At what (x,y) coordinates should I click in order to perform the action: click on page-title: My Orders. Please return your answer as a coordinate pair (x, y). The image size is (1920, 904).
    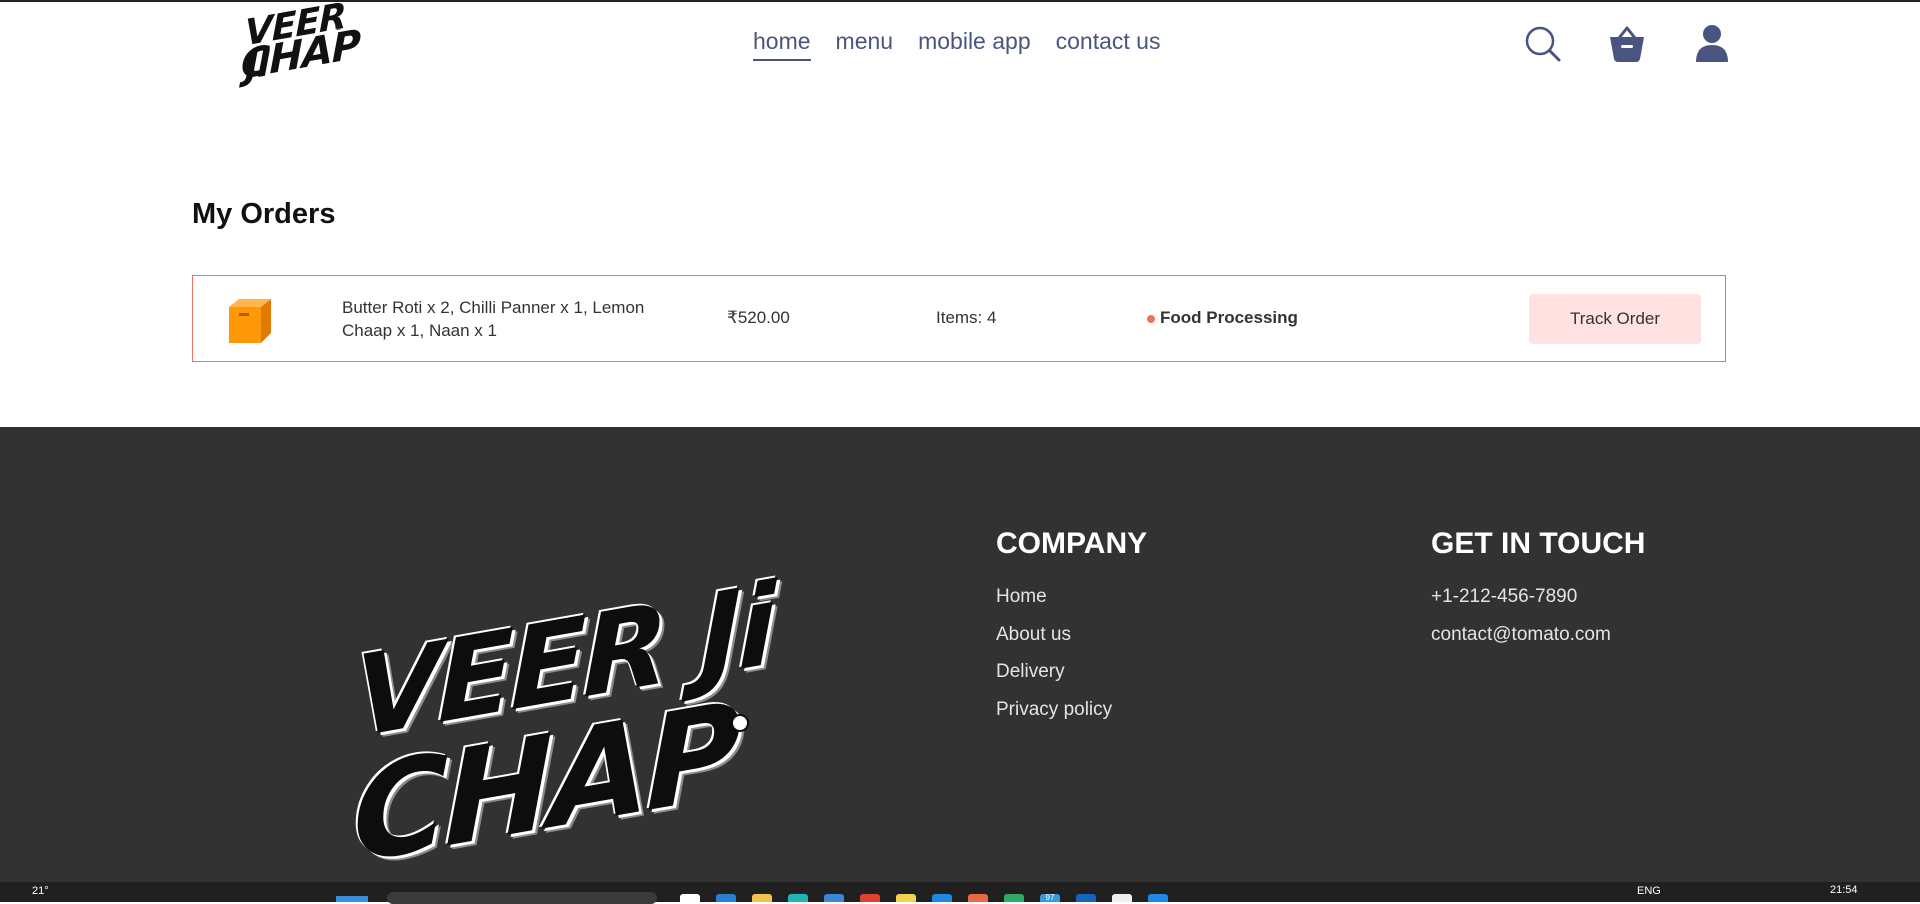
    Looking at the image, I should click on (264, 214).